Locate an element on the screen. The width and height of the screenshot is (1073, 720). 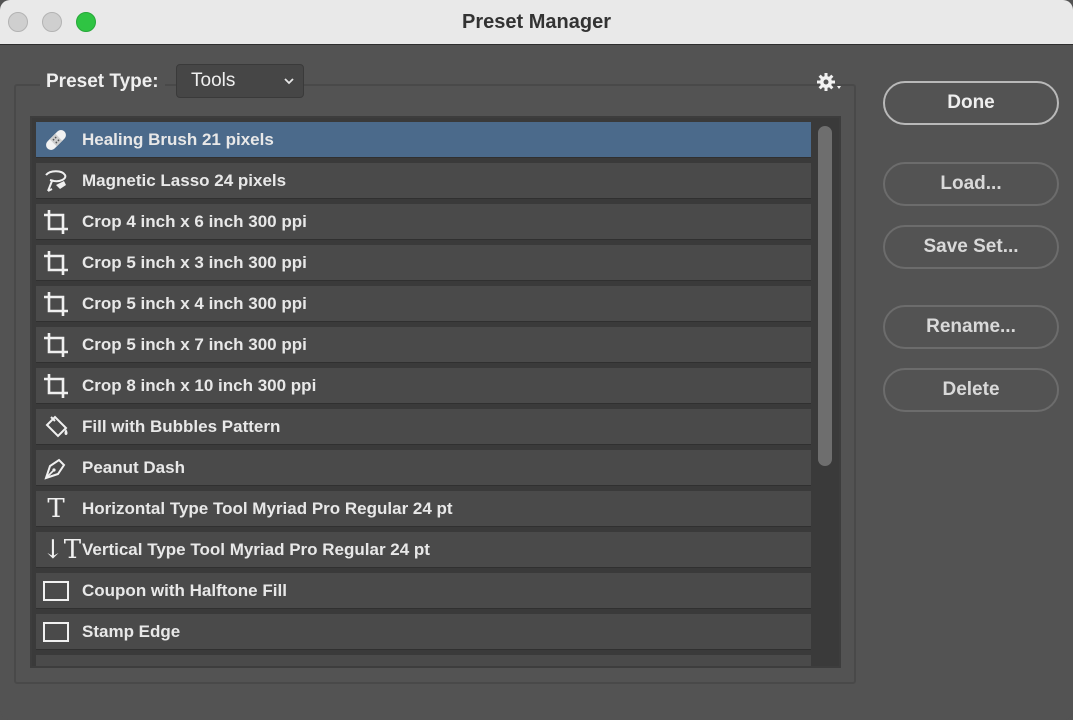
vertical-type-icon: ↓T is located at coordinates (62, 550).